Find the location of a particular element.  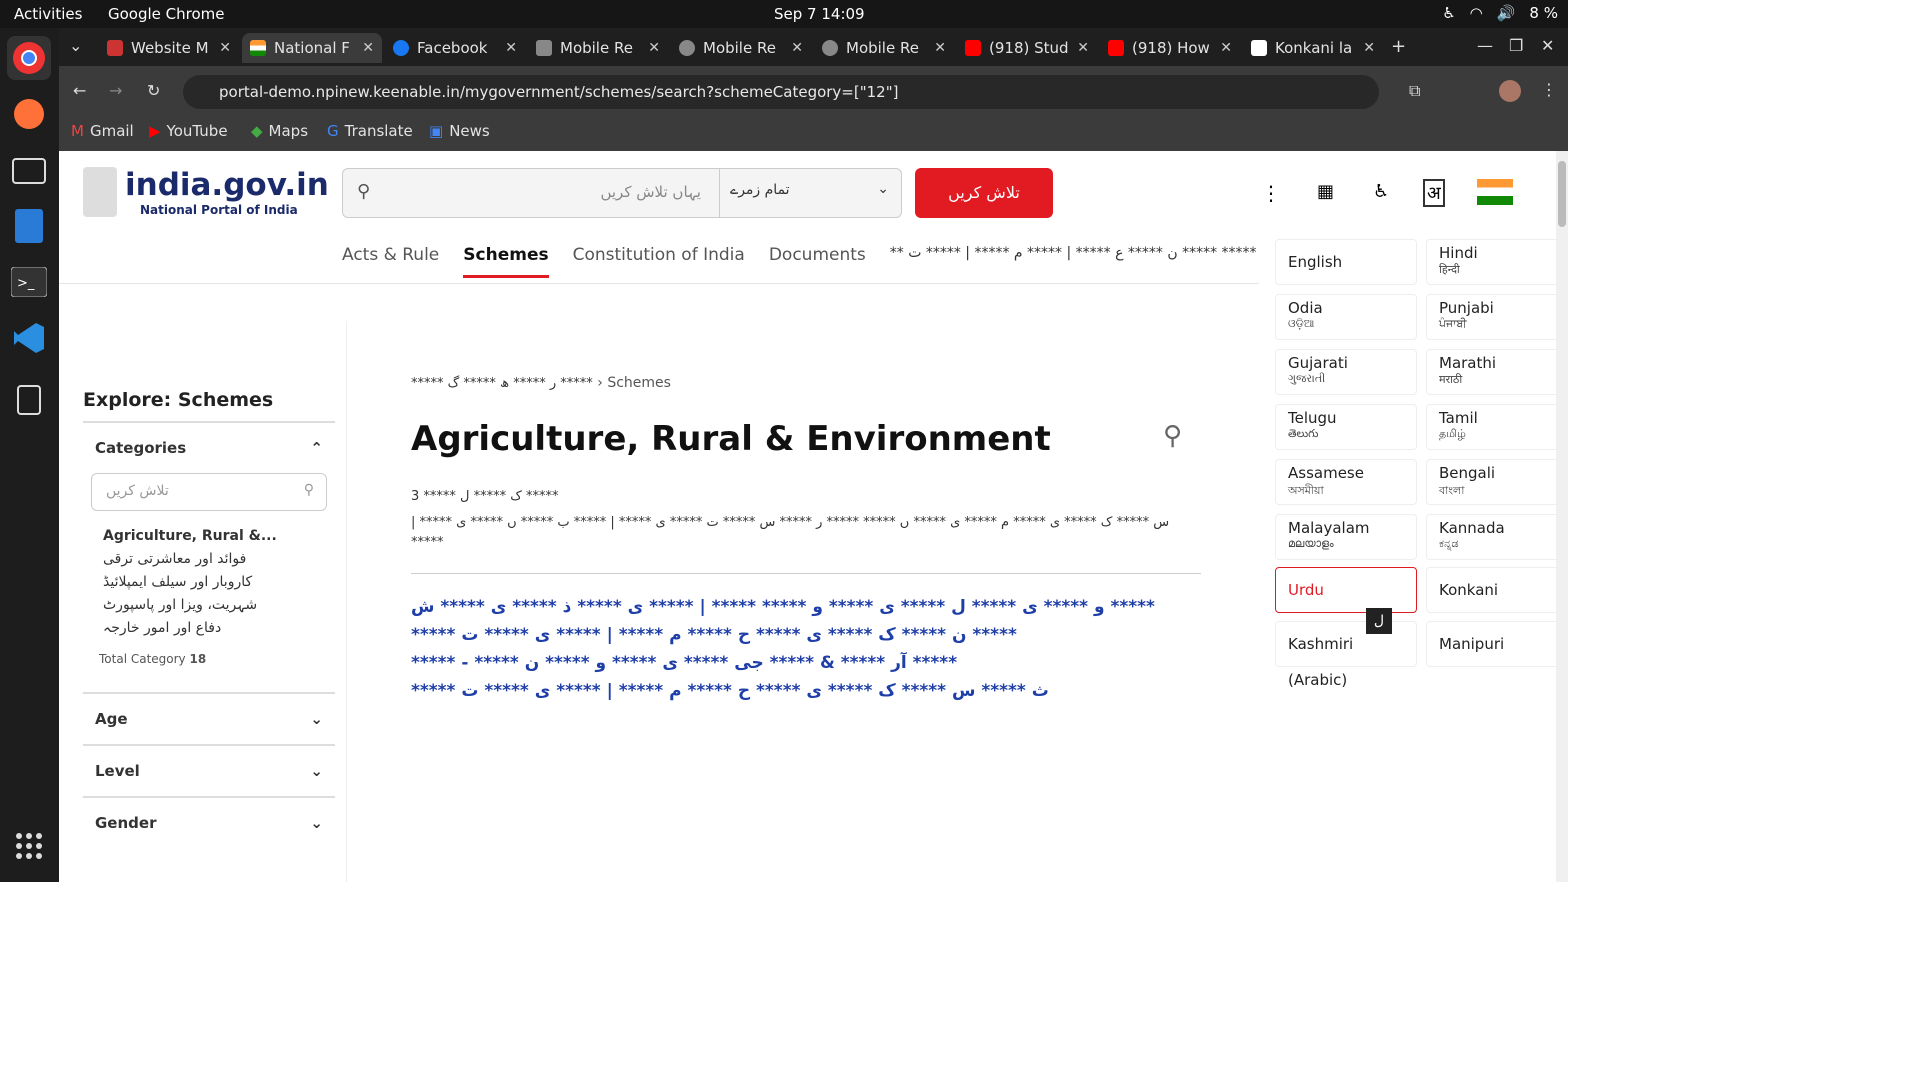

category-item: کاروبار اور سیلف ایمپلائیڈ is located at coordinates (219, 582).